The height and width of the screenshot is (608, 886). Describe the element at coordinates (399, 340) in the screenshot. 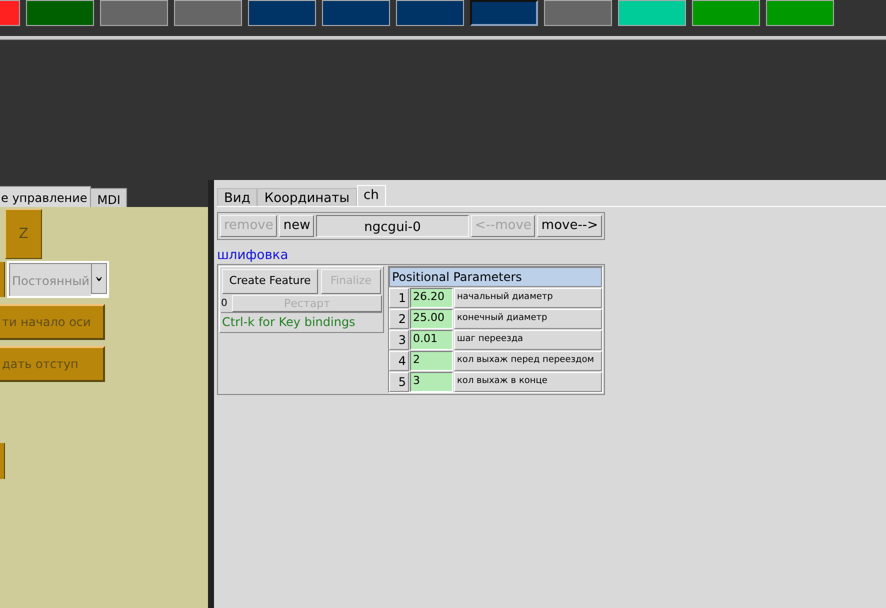

I see `param-index: 3` at that location.